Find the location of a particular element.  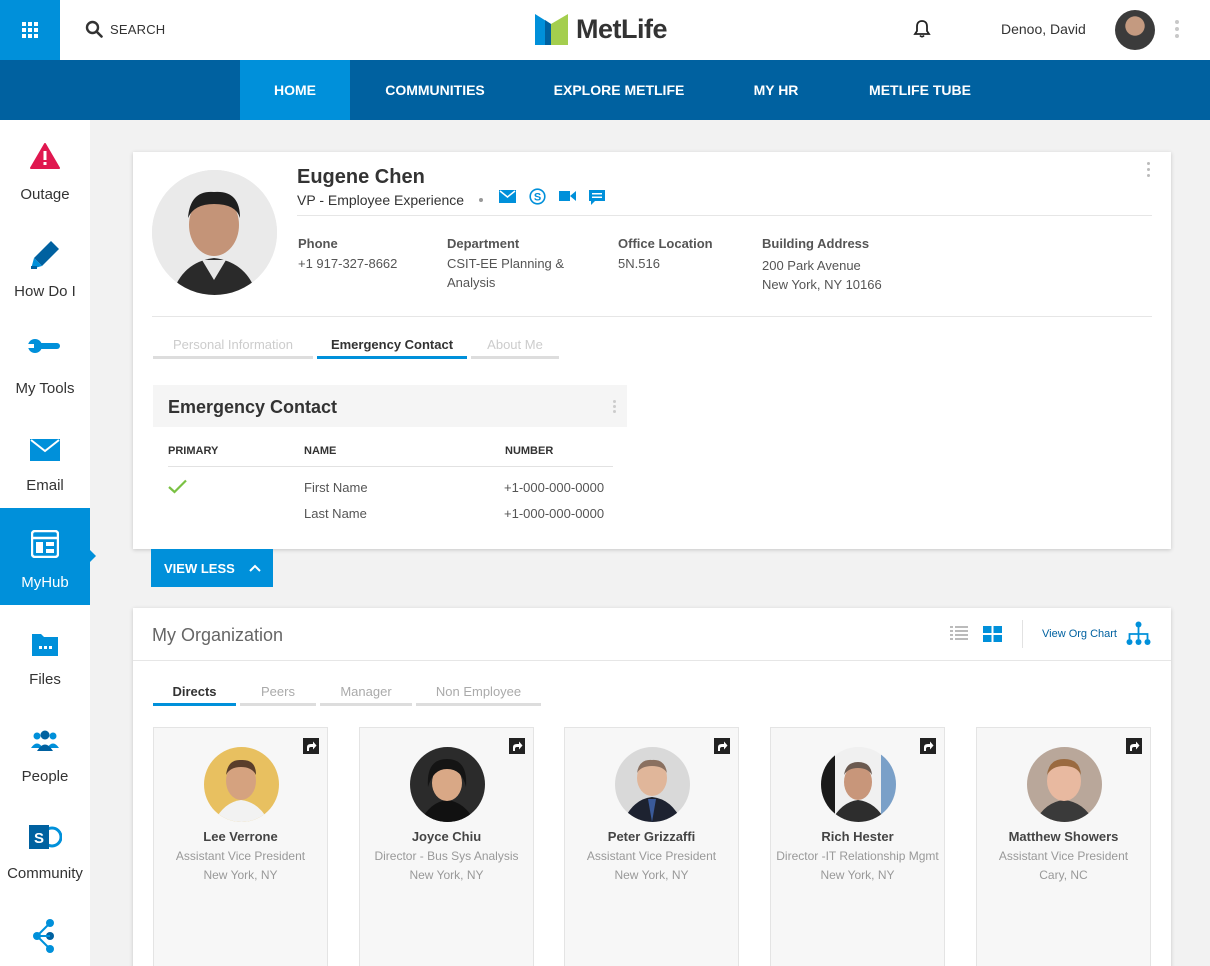

network-icon is located at coordinates (43, 936).